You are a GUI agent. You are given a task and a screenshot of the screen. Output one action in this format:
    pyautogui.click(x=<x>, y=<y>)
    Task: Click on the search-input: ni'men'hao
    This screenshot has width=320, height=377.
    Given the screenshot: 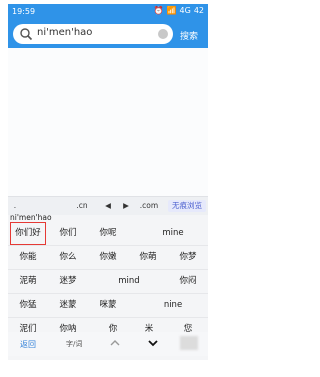 What is the action you would take?
    pyautogui.click(x=93, y=34)
    